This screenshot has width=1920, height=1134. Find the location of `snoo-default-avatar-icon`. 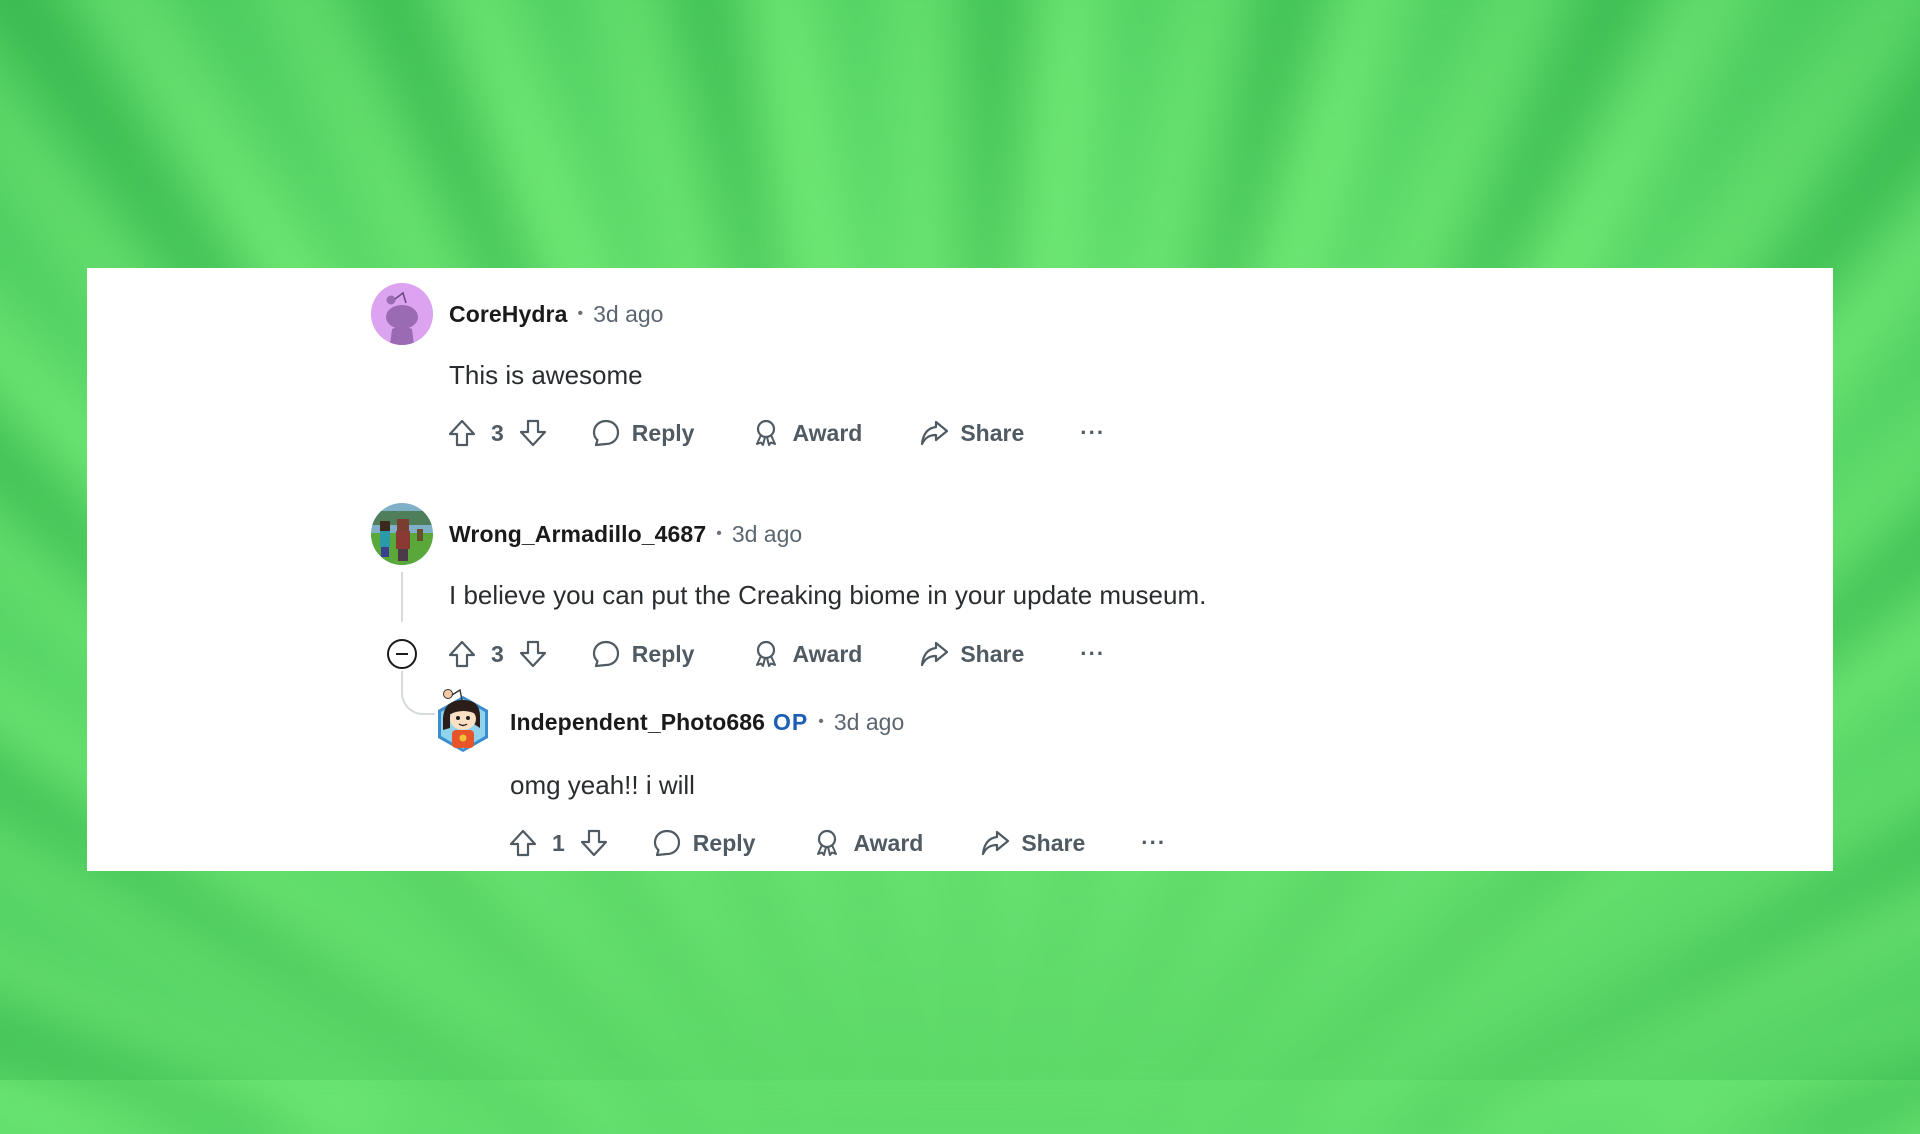

snoo-default-avatar-icon is located at coordinates (402, 314).